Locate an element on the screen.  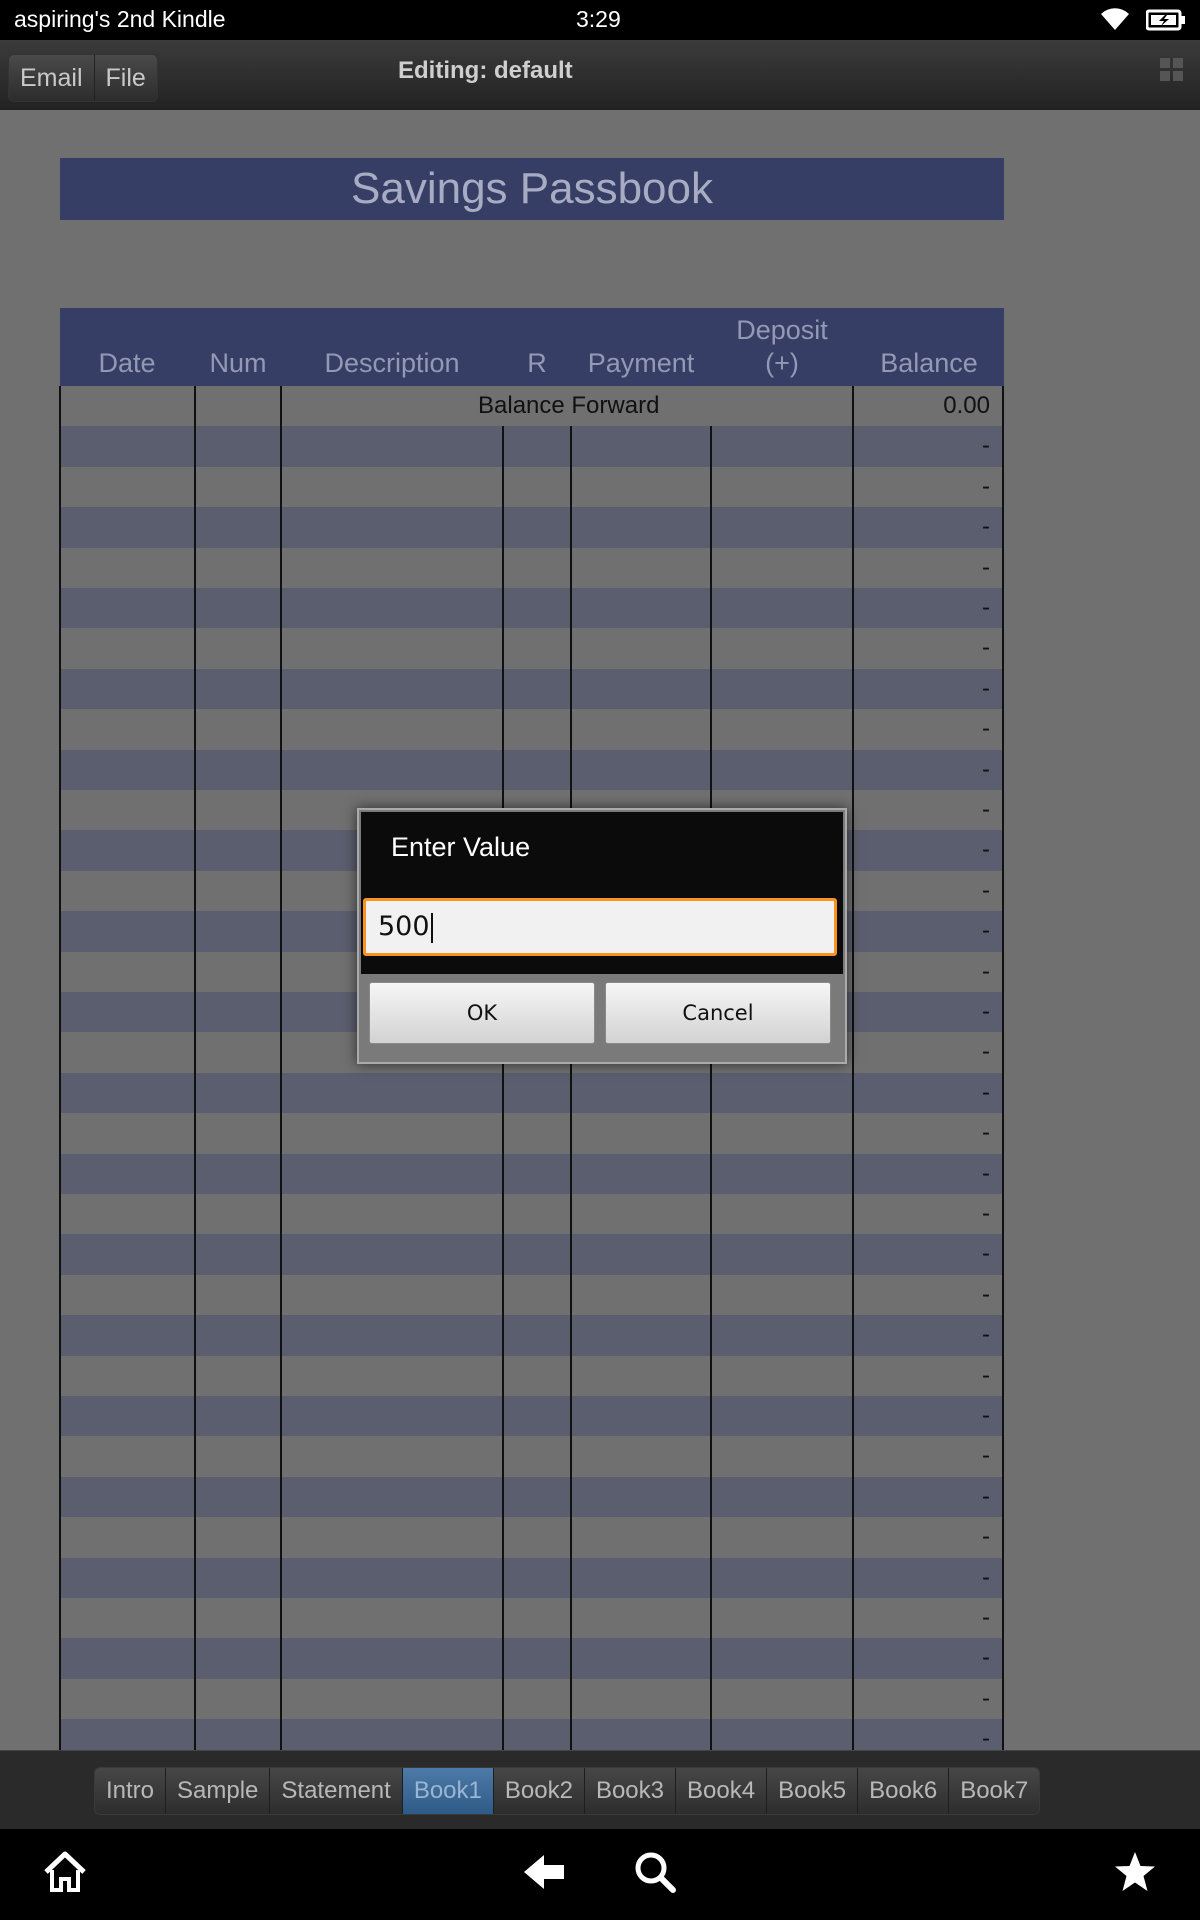
column-header-deposit: Deposit (+) is located at coordinates (782, 347).